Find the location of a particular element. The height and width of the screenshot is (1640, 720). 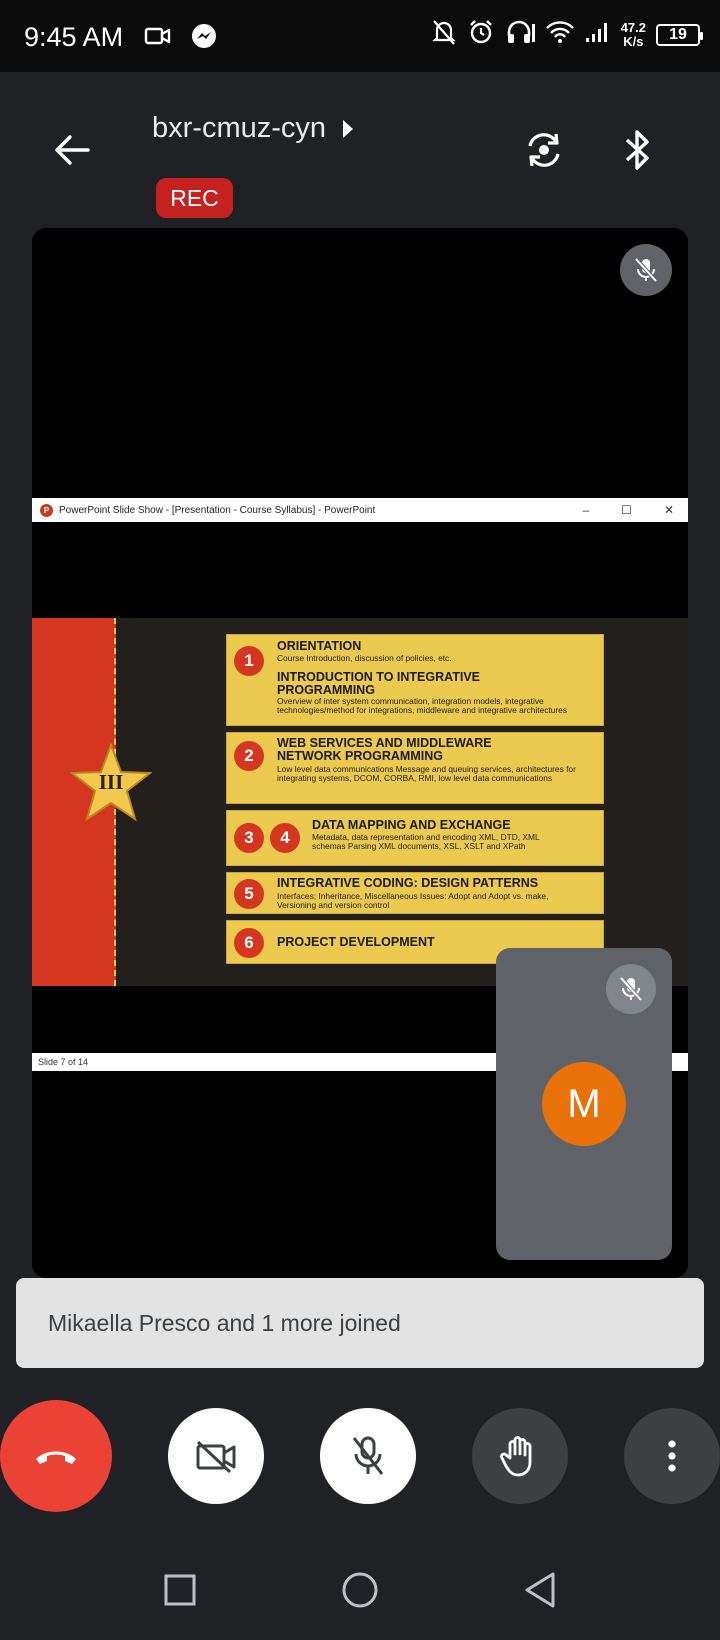

meeting-code-button: bxr-cmuz-cyn is located at coordinates (253, 128).